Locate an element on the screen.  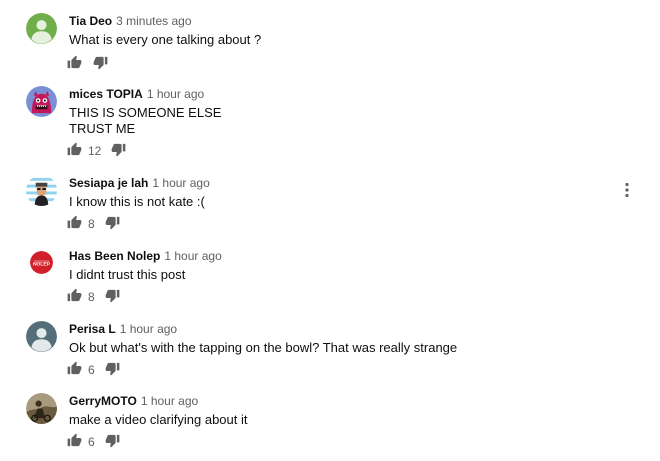
author-name: mices TOPIA is located at coordinates (106, 94).